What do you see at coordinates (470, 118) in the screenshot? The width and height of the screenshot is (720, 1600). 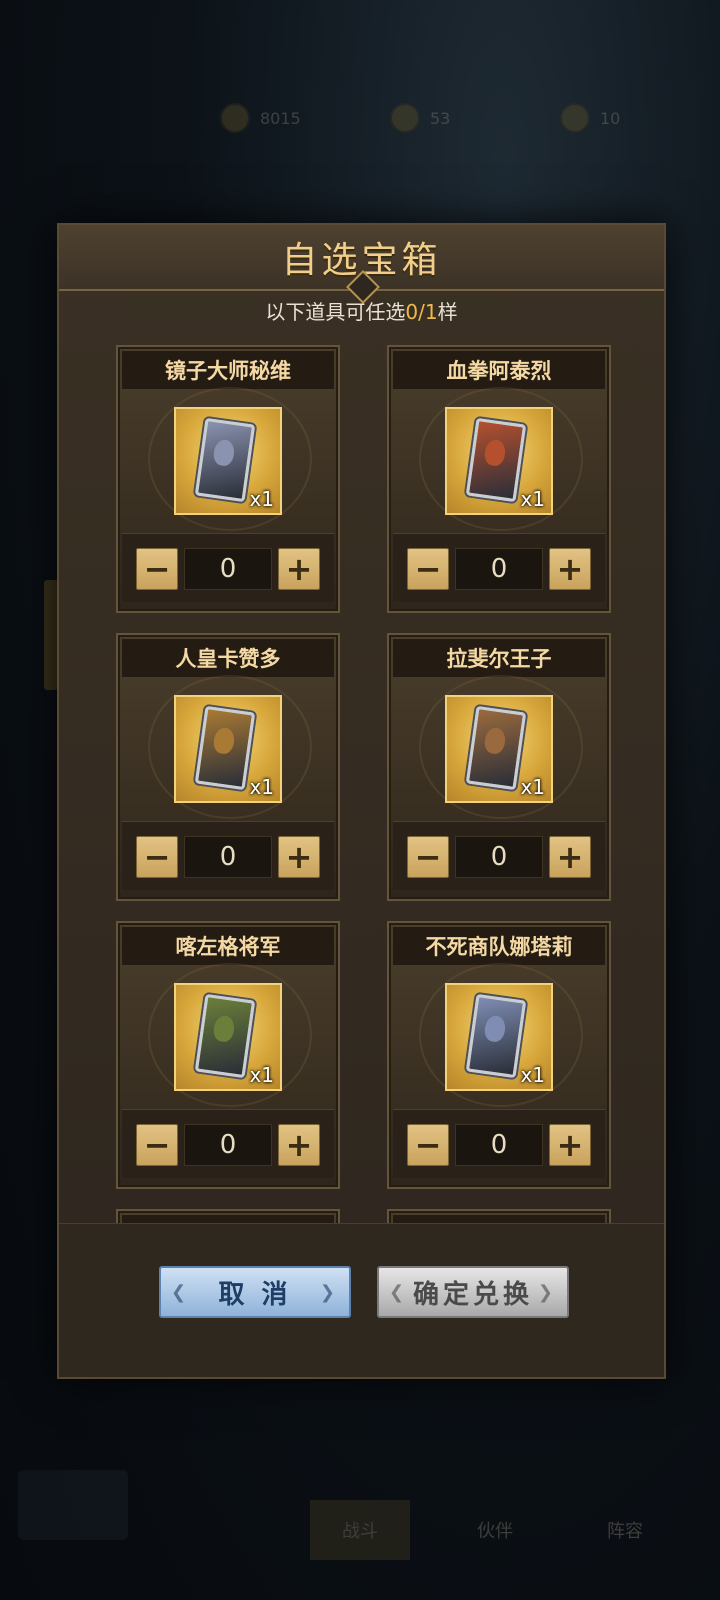 I see `currency-bar: 8015 53 10` at bounding box center [470, 118].